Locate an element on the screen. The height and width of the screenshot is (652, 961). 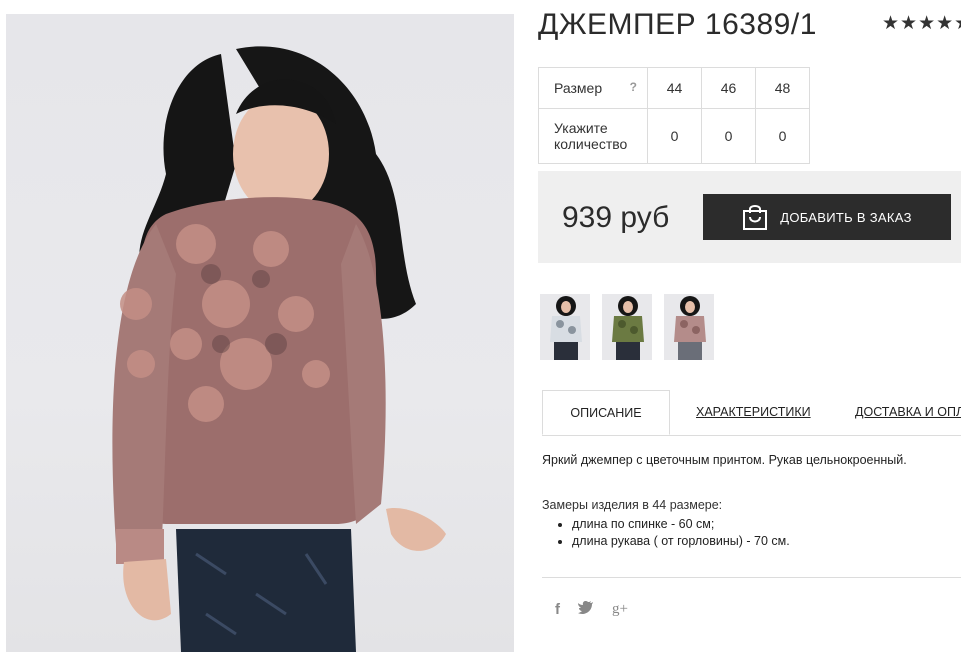
divider is located at coordinates (751, 577).